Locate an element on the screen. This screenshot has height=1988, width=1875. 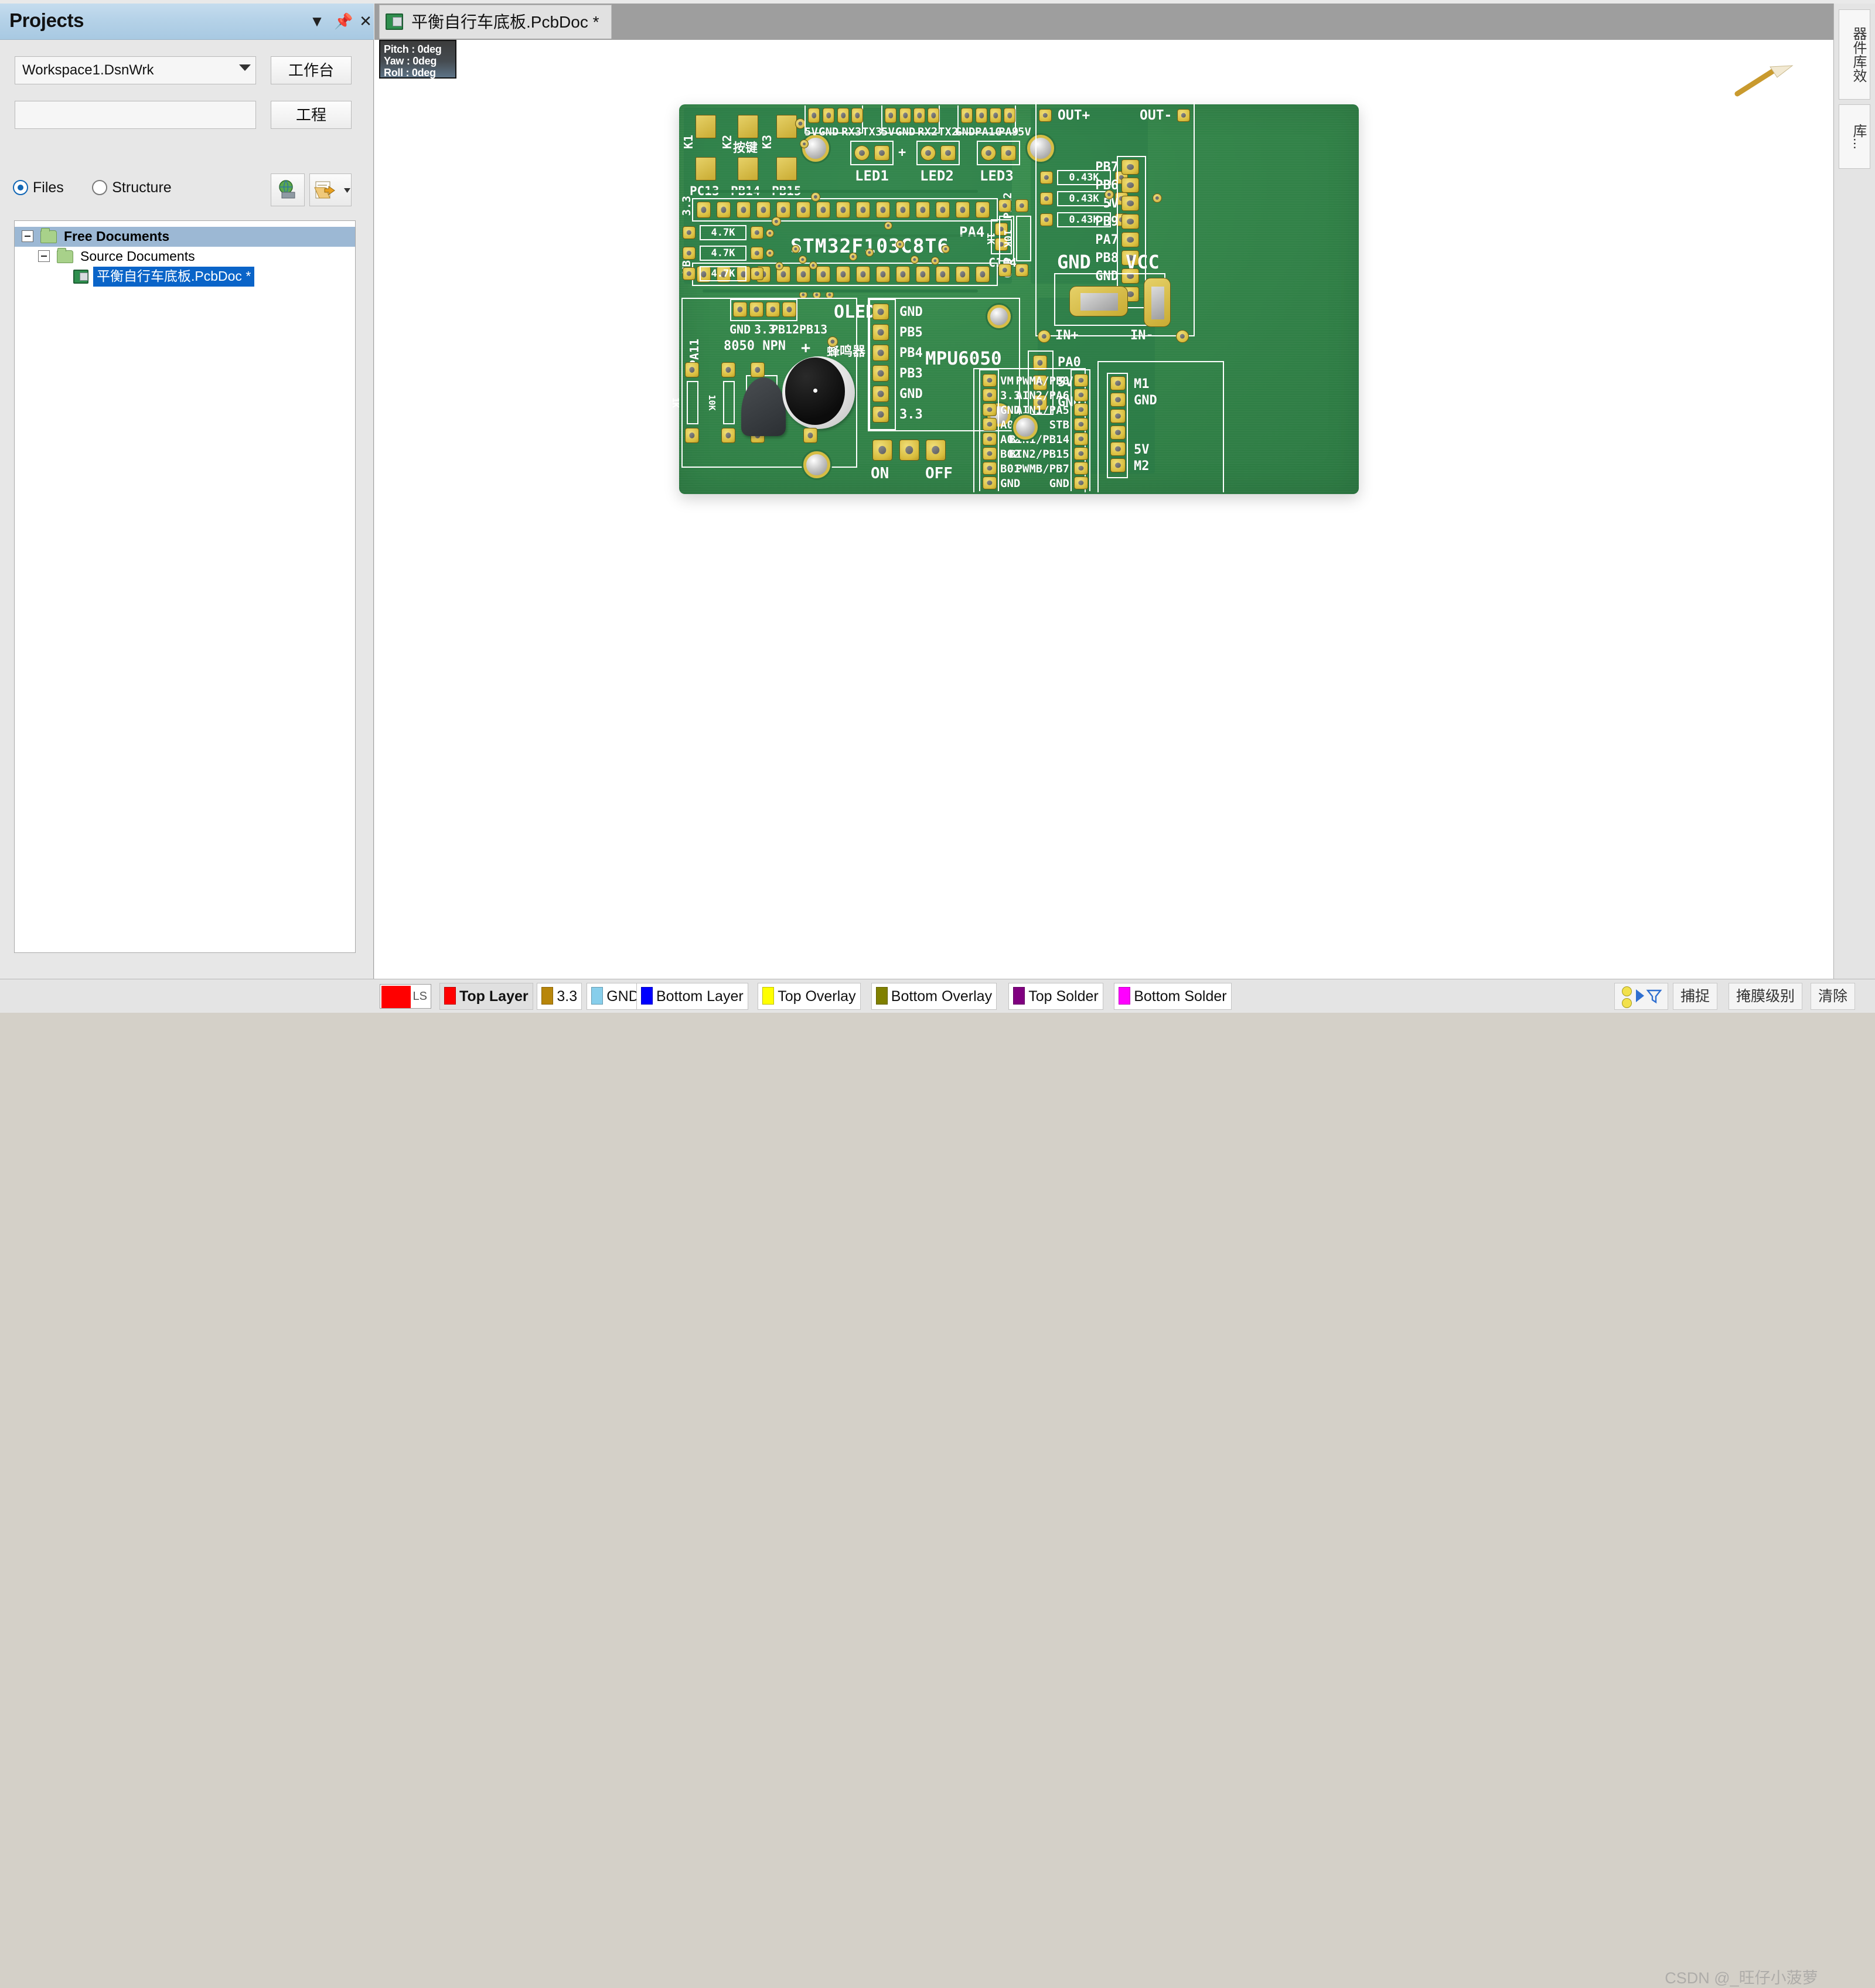
silk-uart2-5v: 5V is located at coordinates (888, 132).